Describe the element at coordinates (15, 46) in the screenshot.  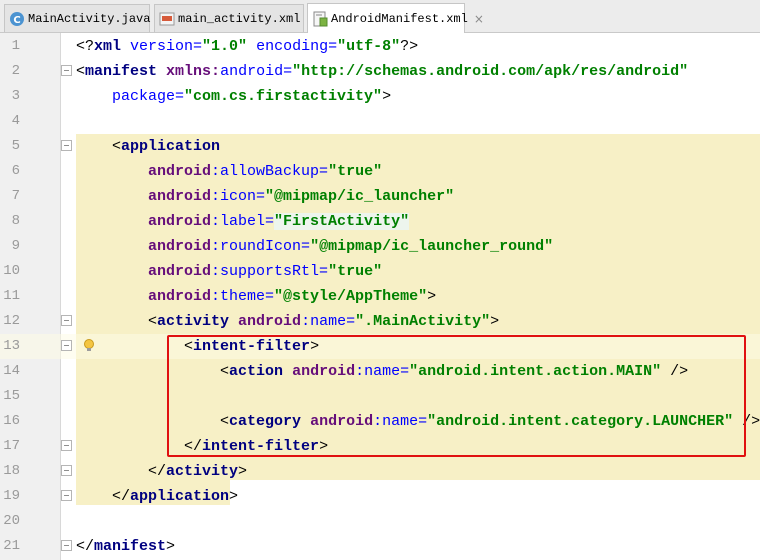
I see `line-number: 1` at that location.